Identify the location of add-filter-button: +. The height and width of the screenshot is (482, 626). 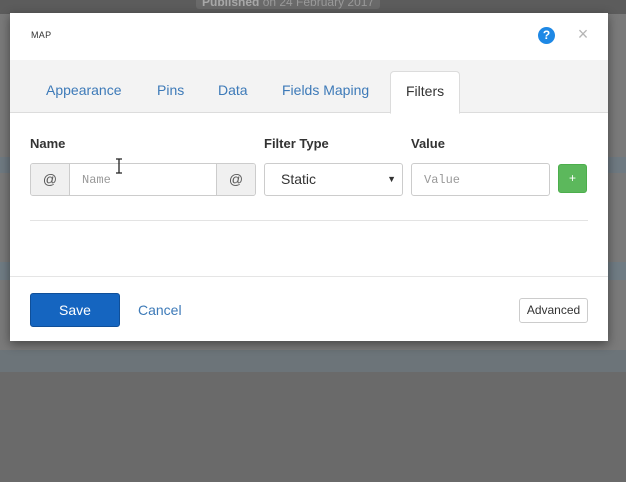
(572, 178).